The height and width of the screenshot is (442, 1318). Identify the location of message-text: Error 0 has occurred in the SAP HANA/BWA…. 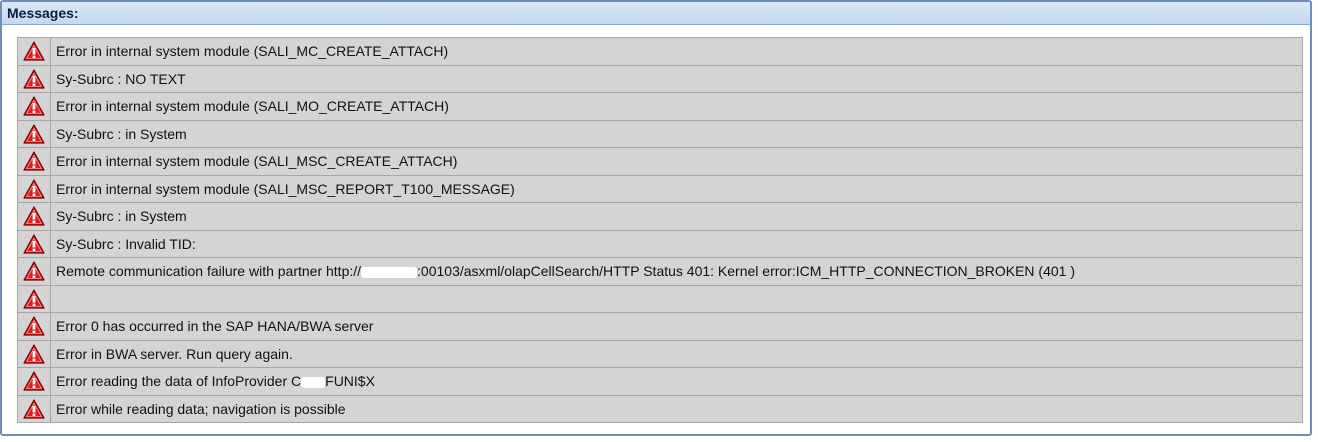
(676, 326).